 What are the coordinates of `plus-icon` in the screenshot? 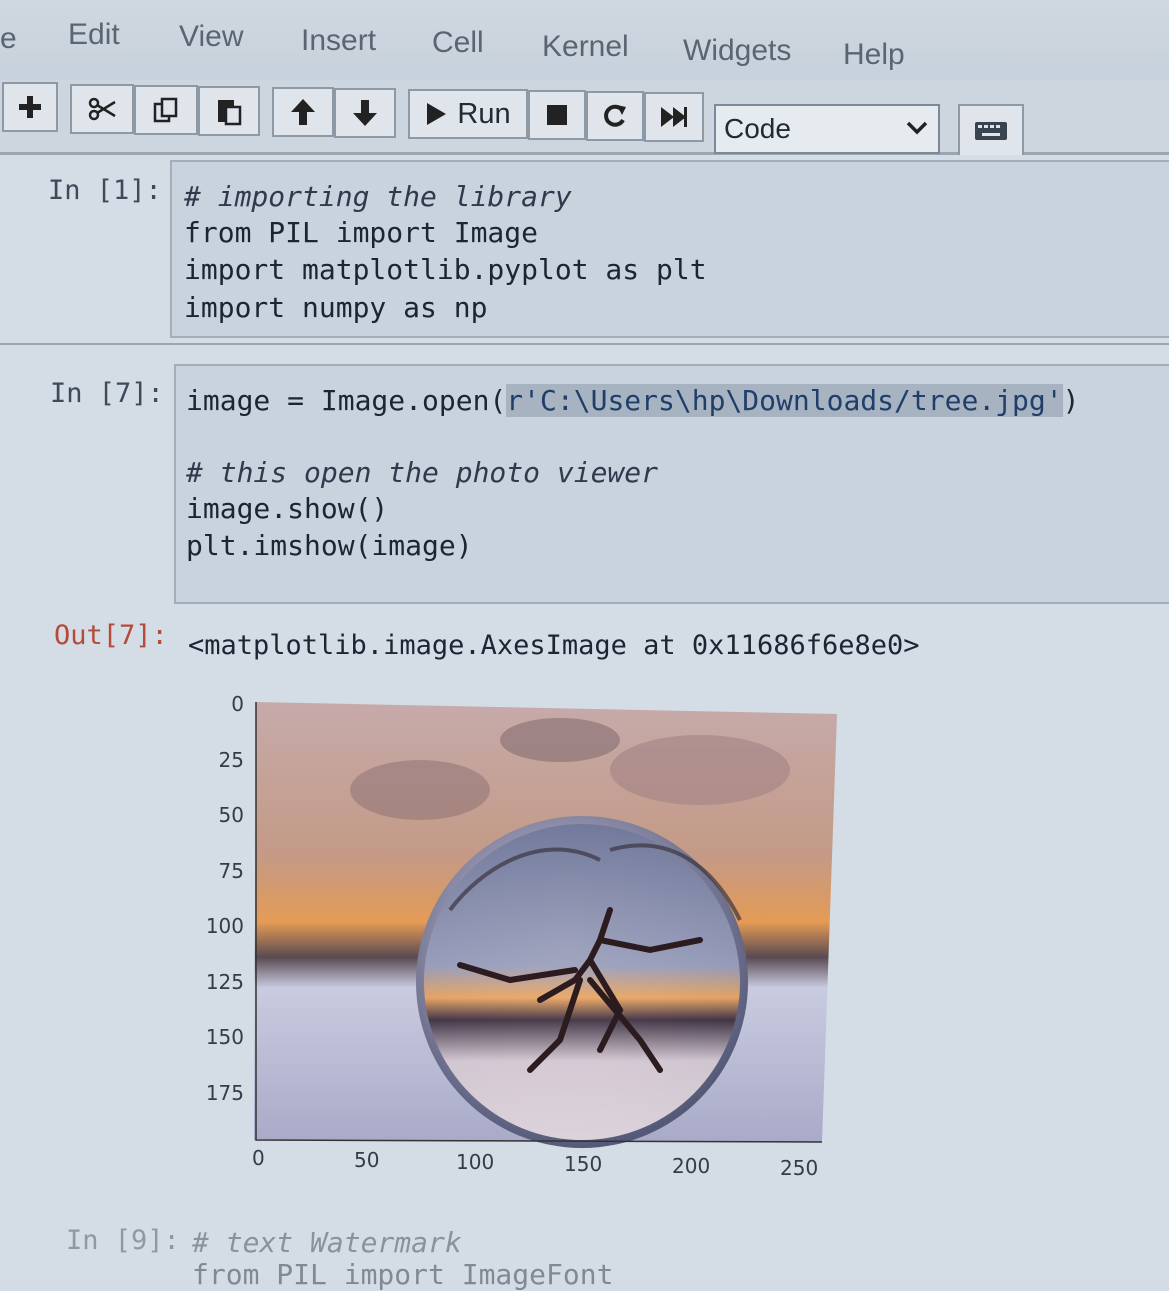 It's located at (30, 107).